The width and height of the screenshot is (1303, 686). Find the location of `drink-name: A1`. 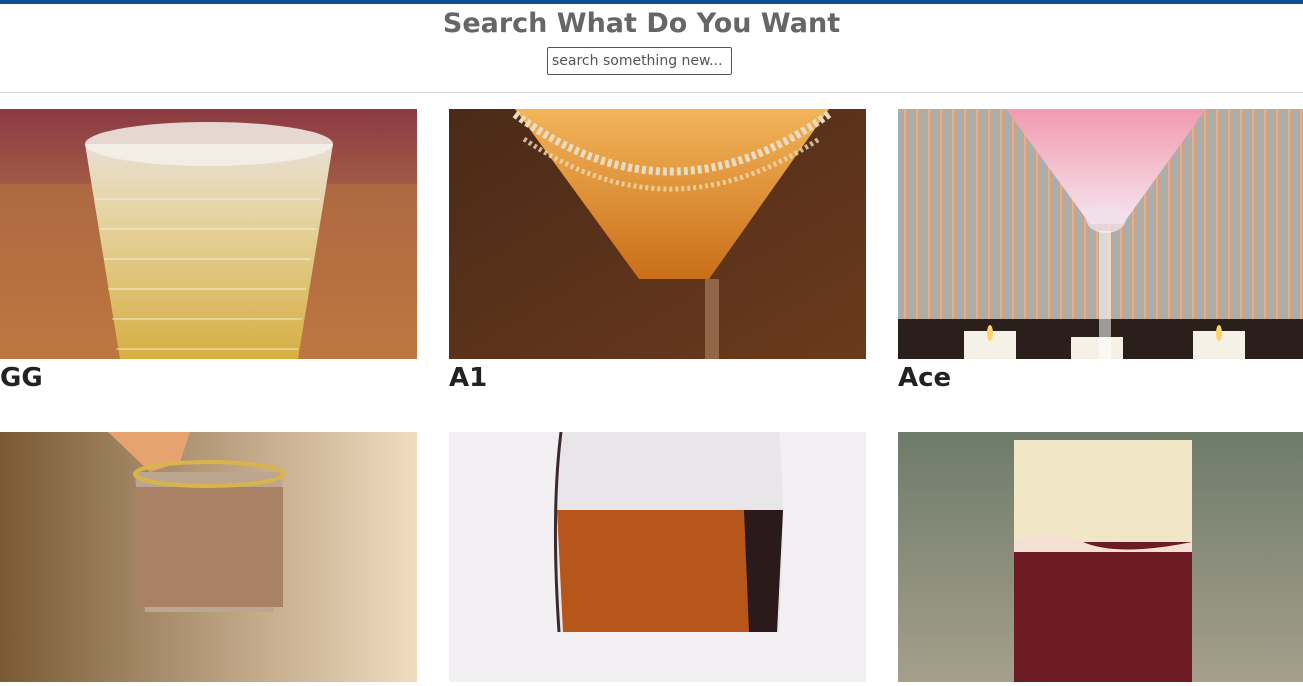

drink-name: A1 is located at coordinates (657, 376).